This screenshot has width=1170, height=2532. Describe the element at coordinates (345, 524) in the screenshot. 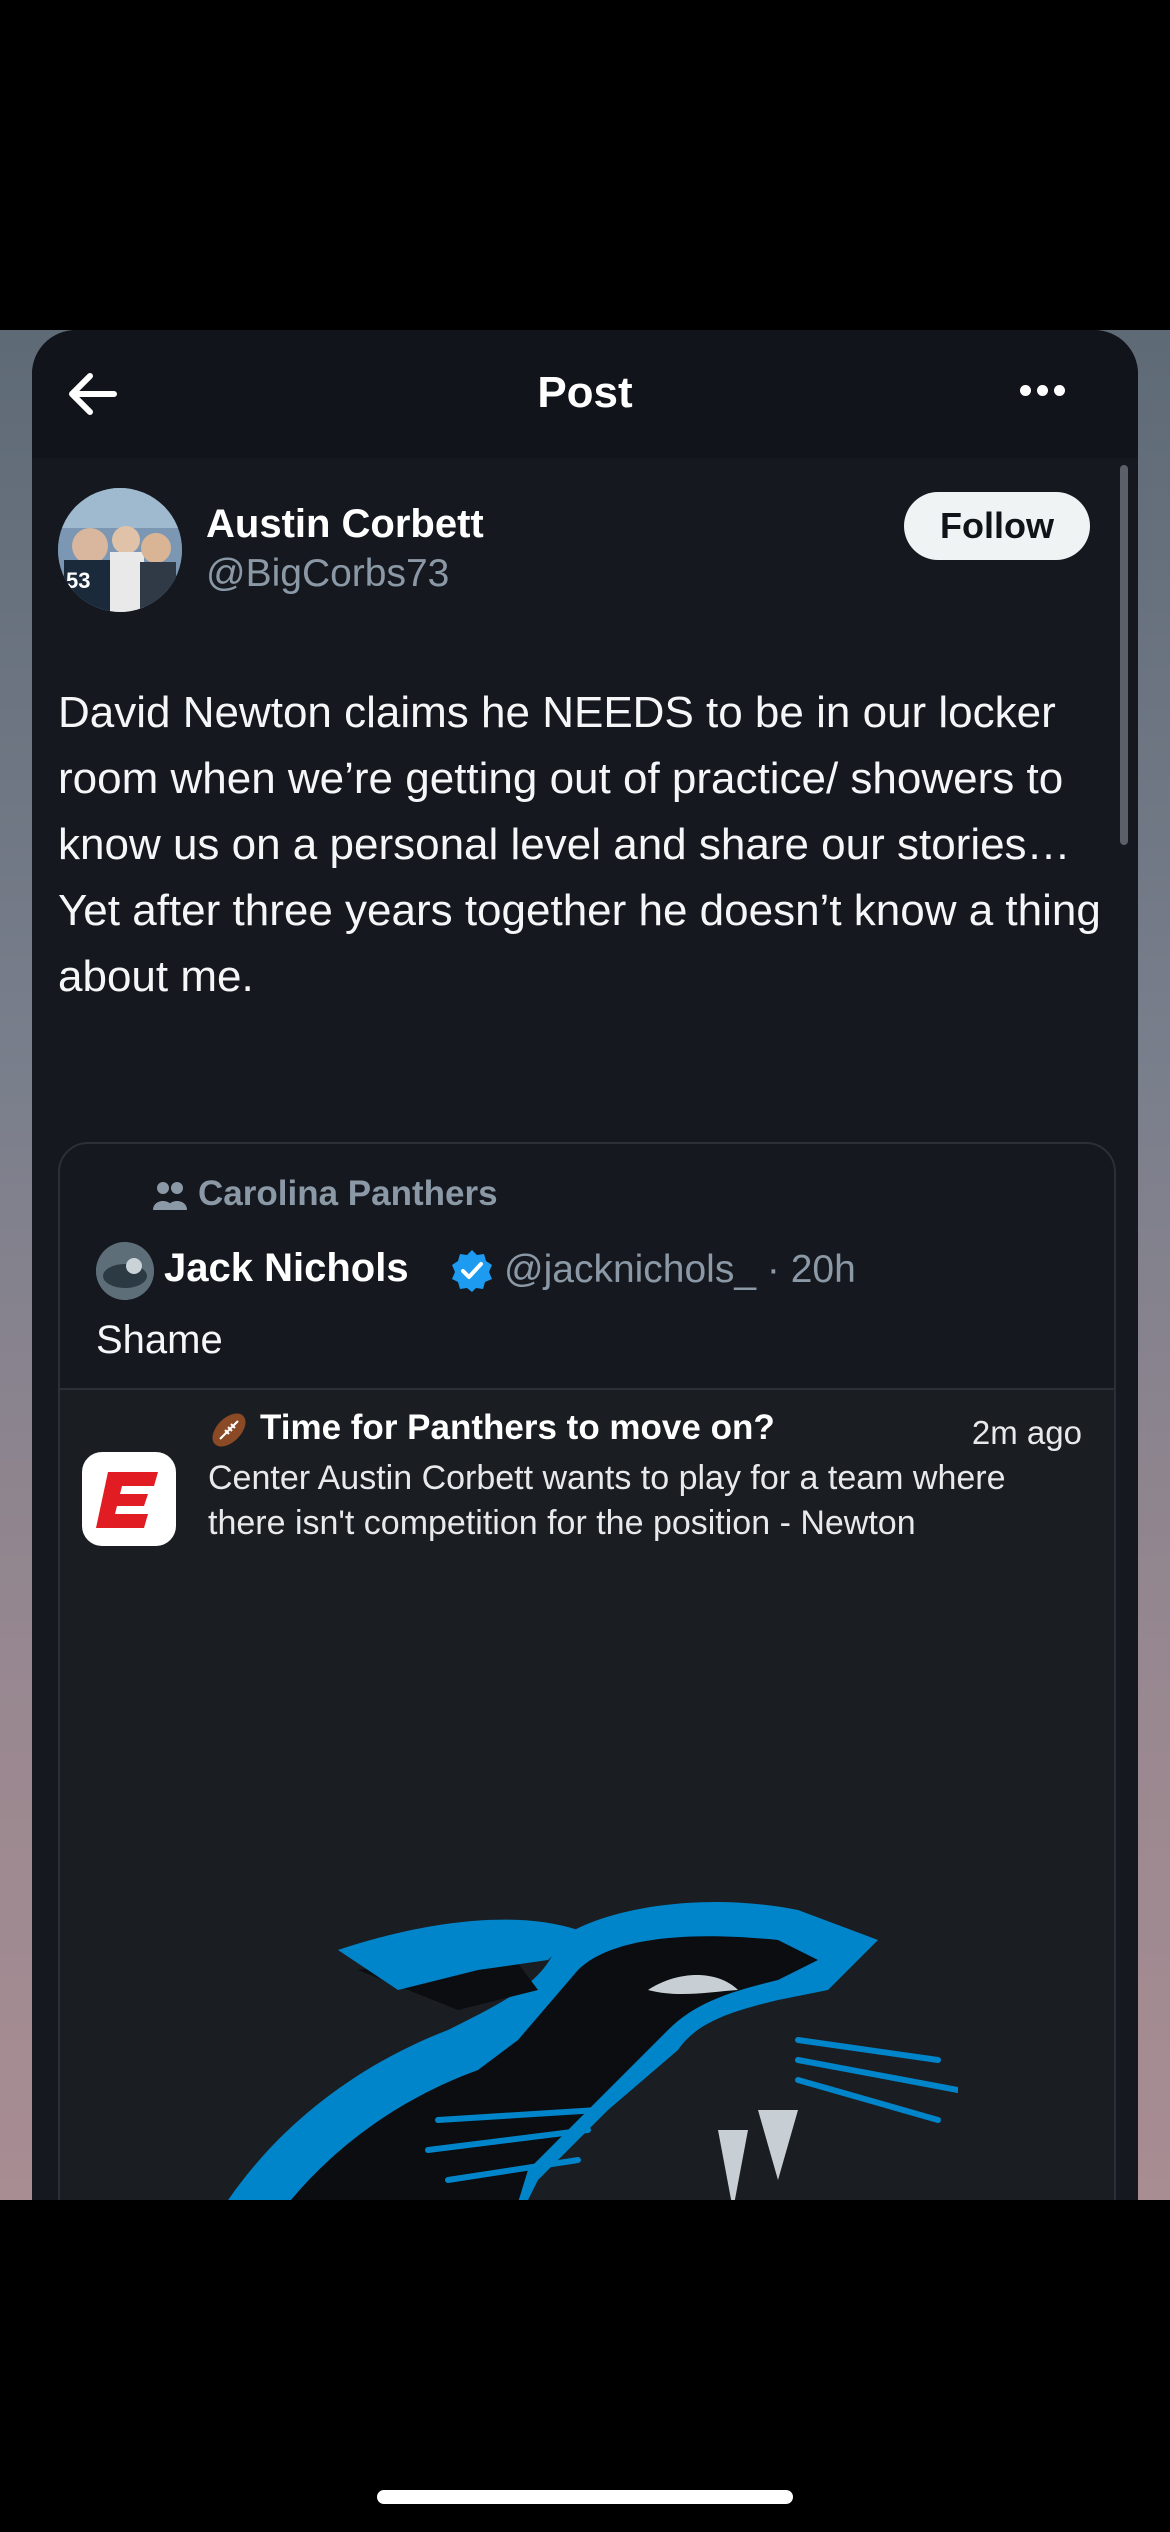

I see `author-name: Austin Corbett` at that location.